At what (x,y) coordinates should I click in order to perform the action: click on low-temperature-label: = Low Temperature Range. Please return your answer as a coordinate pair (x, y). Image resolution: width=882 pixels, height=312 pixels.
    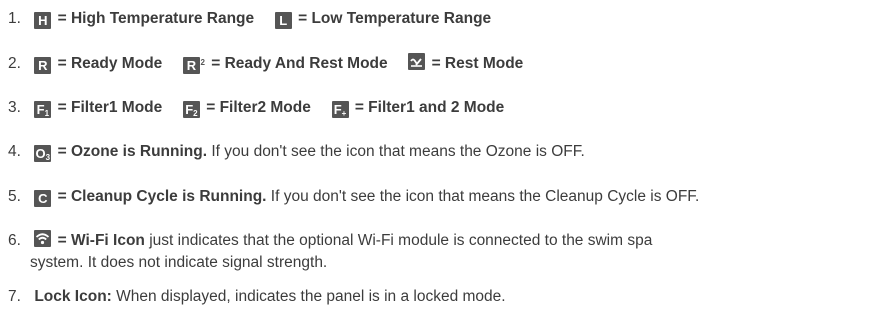
    Looking at the image, I should click on (395, 18).